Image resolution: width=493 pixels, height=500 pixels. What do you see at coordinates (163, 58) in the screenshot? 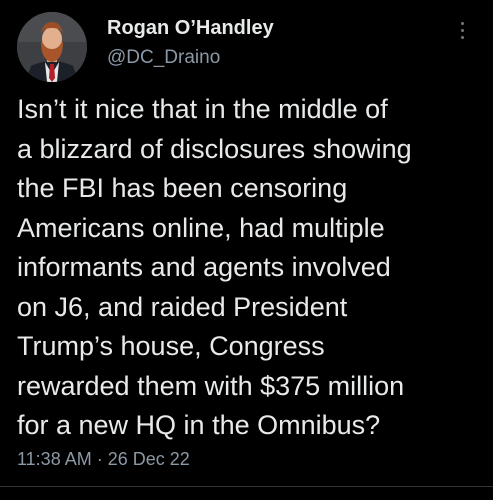
I see `author-handle: @DC_Draino` at bounding box center [163, 58].